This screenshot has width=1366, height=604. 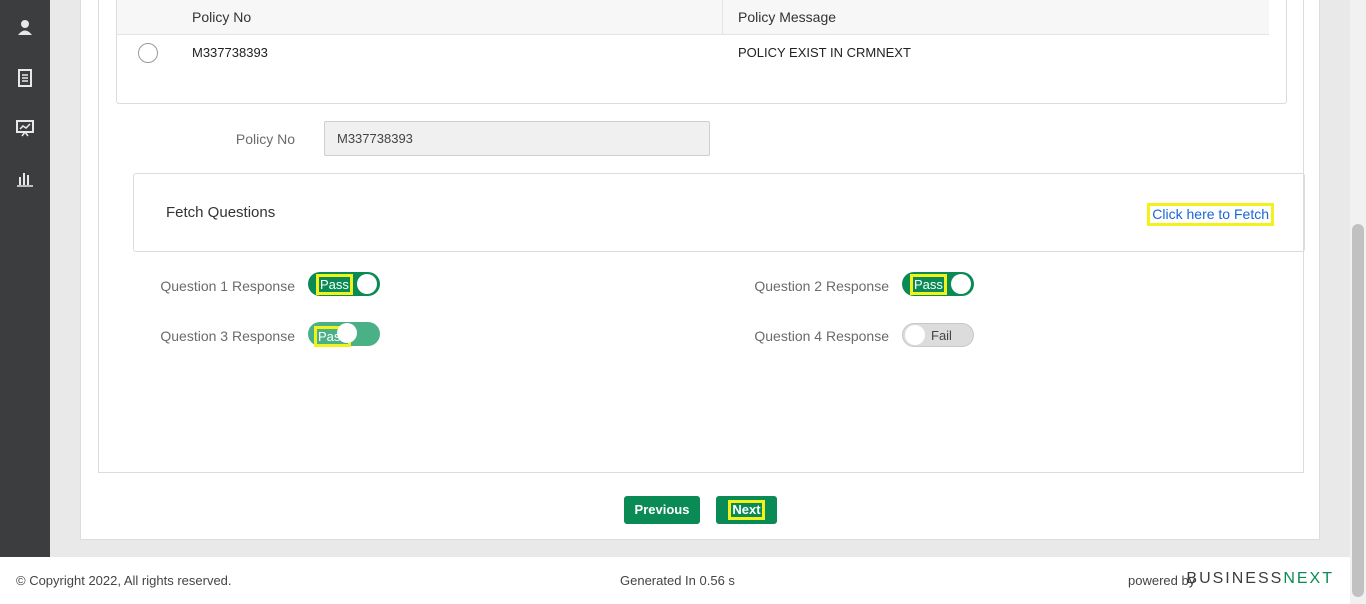 What do you see at coordinates (928, 284) in the screenshot?
I see `question-2-state: Pass` at bounding box center [928, 284].